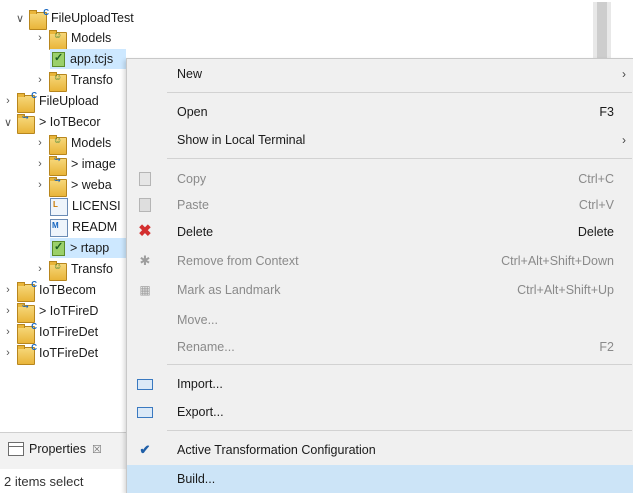 The width and height of the screenshot is (633, 493). Describe the element at coordinates (88, 248) in the screenshot. I see `tree-item-rtapp: > rtapp` at that location.